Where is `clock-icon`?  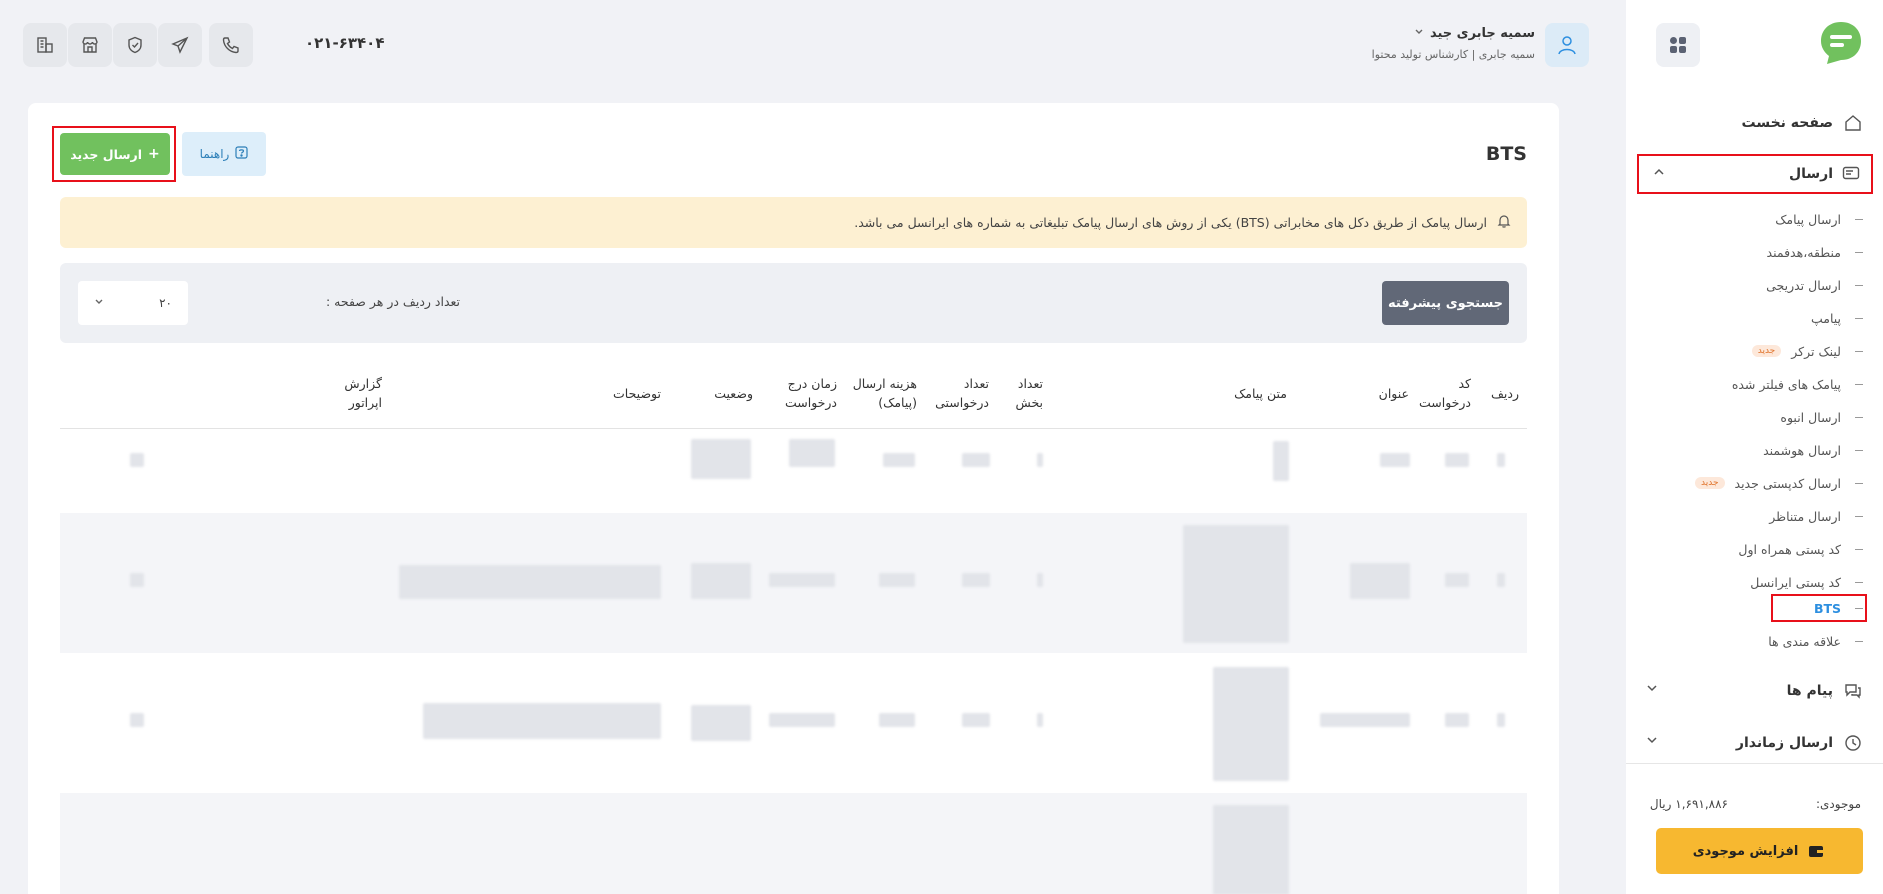 clock-icon is located at coordinates (1853, 743).